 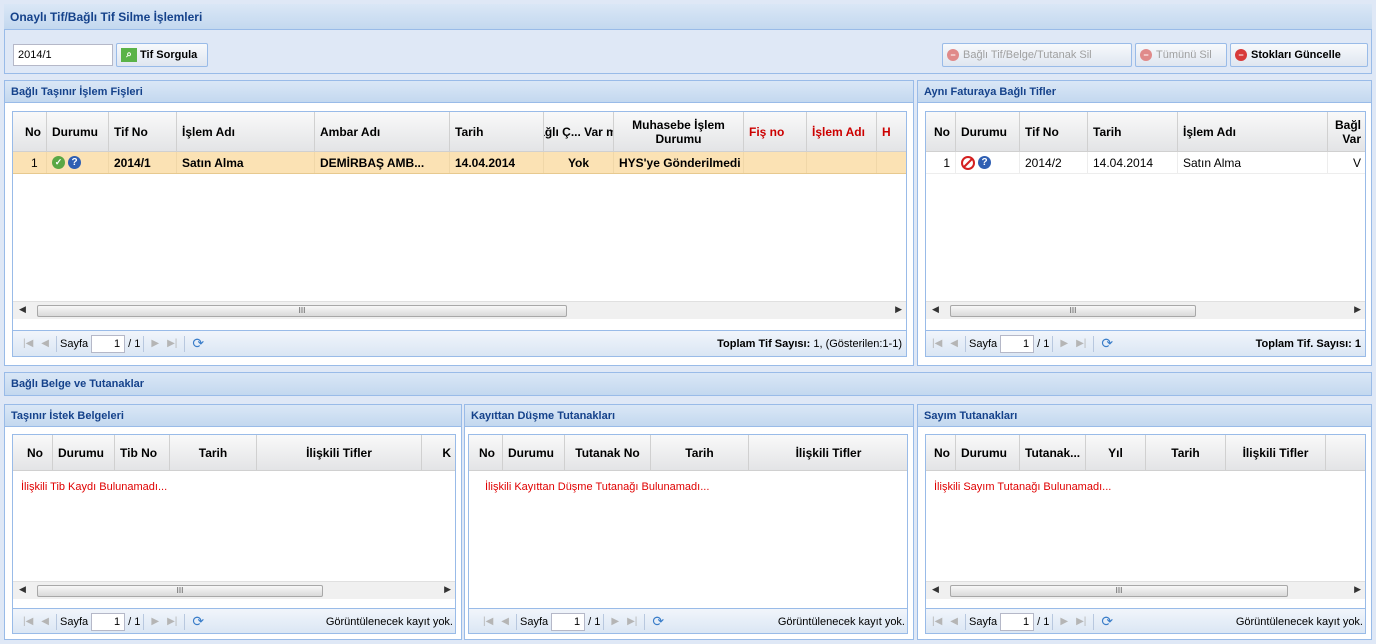 I want to click on update-stock-button: − Stokları Güncelle, so click(x=1299, y=55).